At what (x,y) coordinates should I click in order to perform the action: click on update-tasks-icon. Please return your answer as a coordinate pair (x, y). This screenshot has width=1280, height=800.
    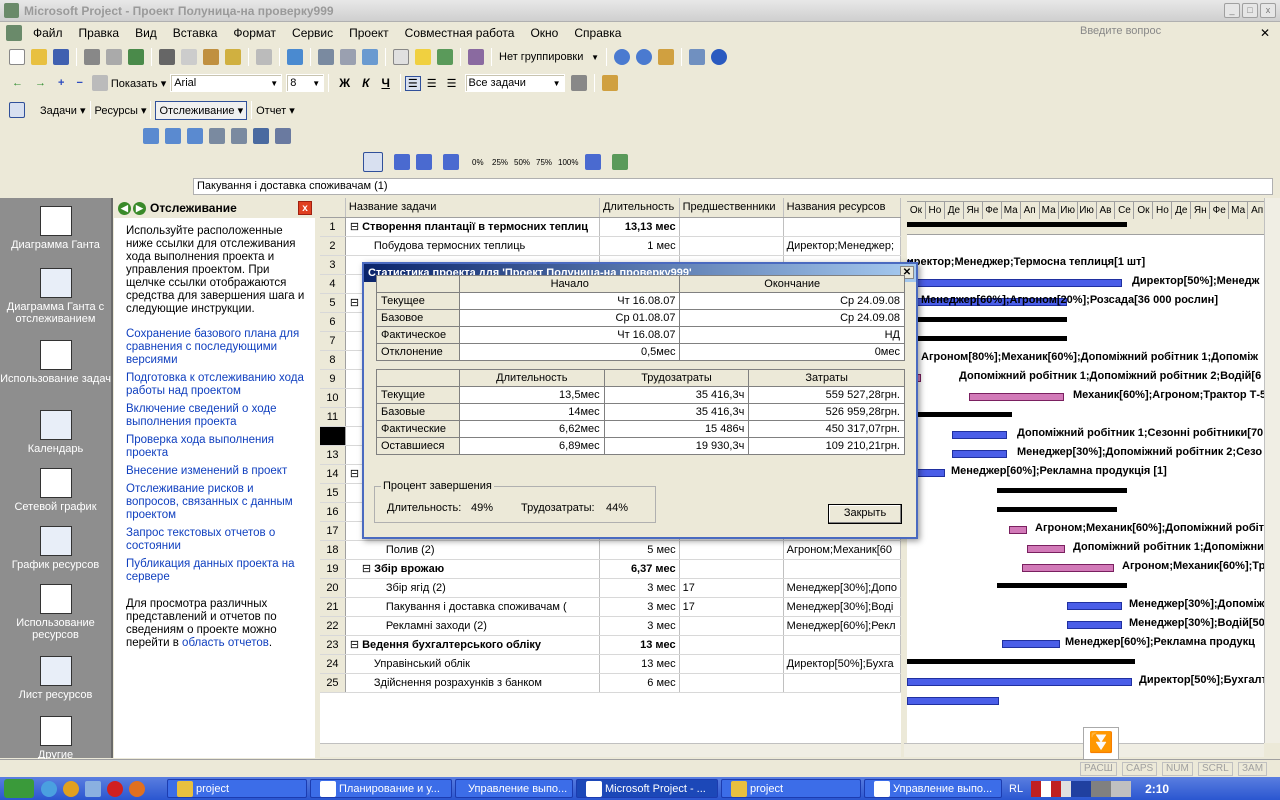
    Looking at the image, I should click on (593, 162).